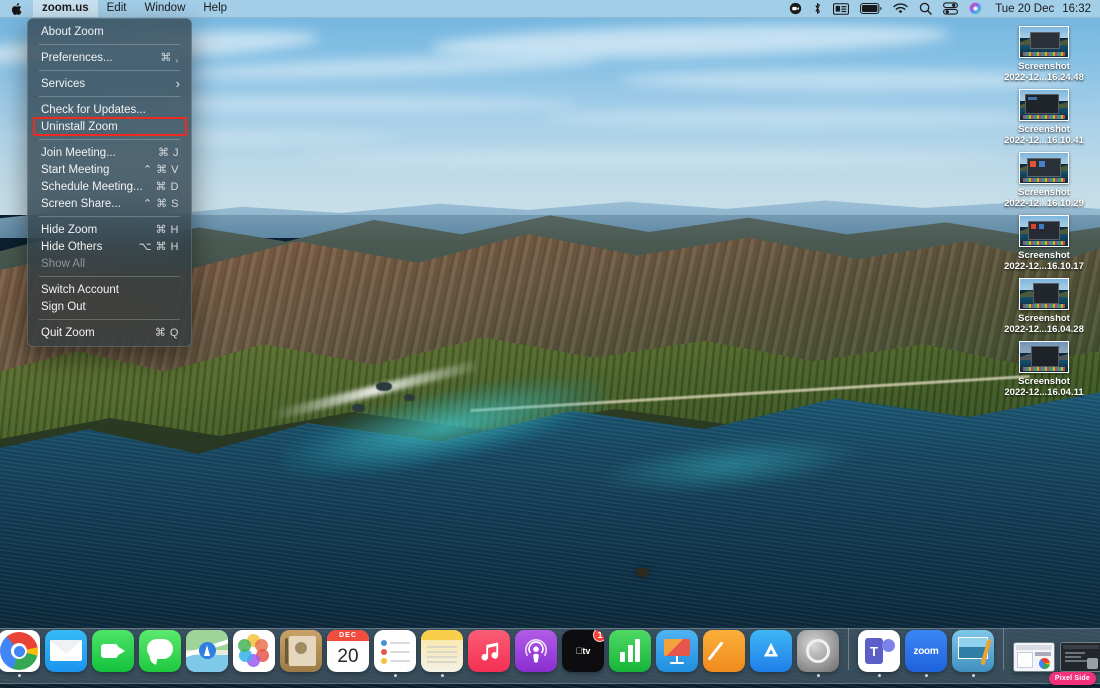 This screenshot has height=688, width=1100. I want to click on dock-item-numbers, so click(630, 653).